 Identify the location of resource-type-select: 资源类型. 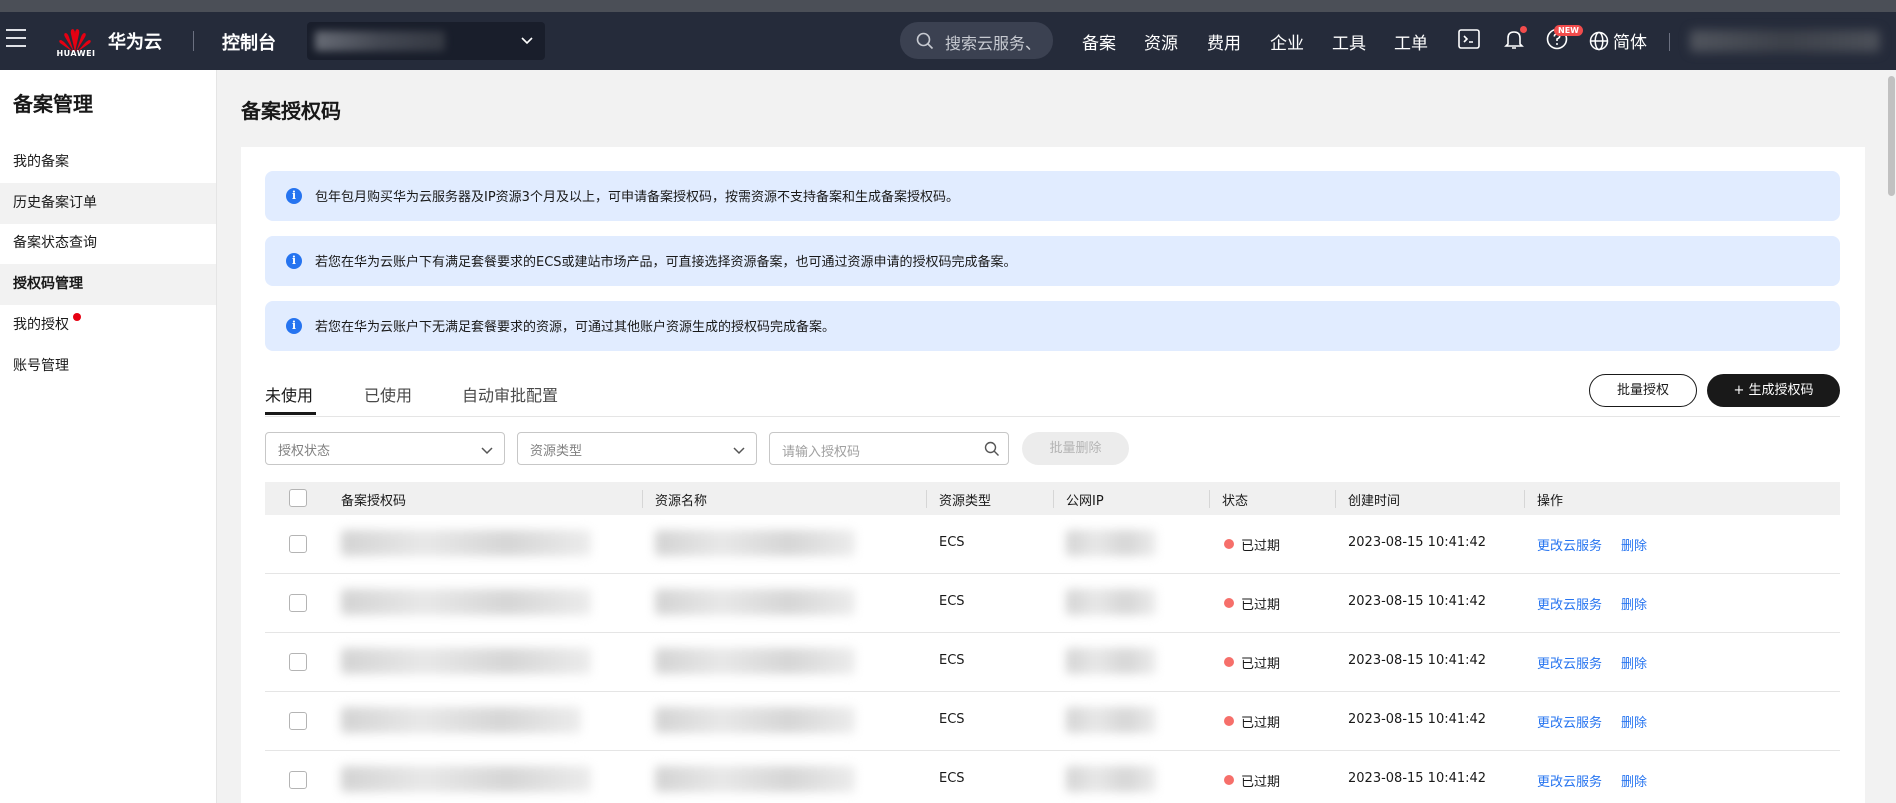
(637, 448).